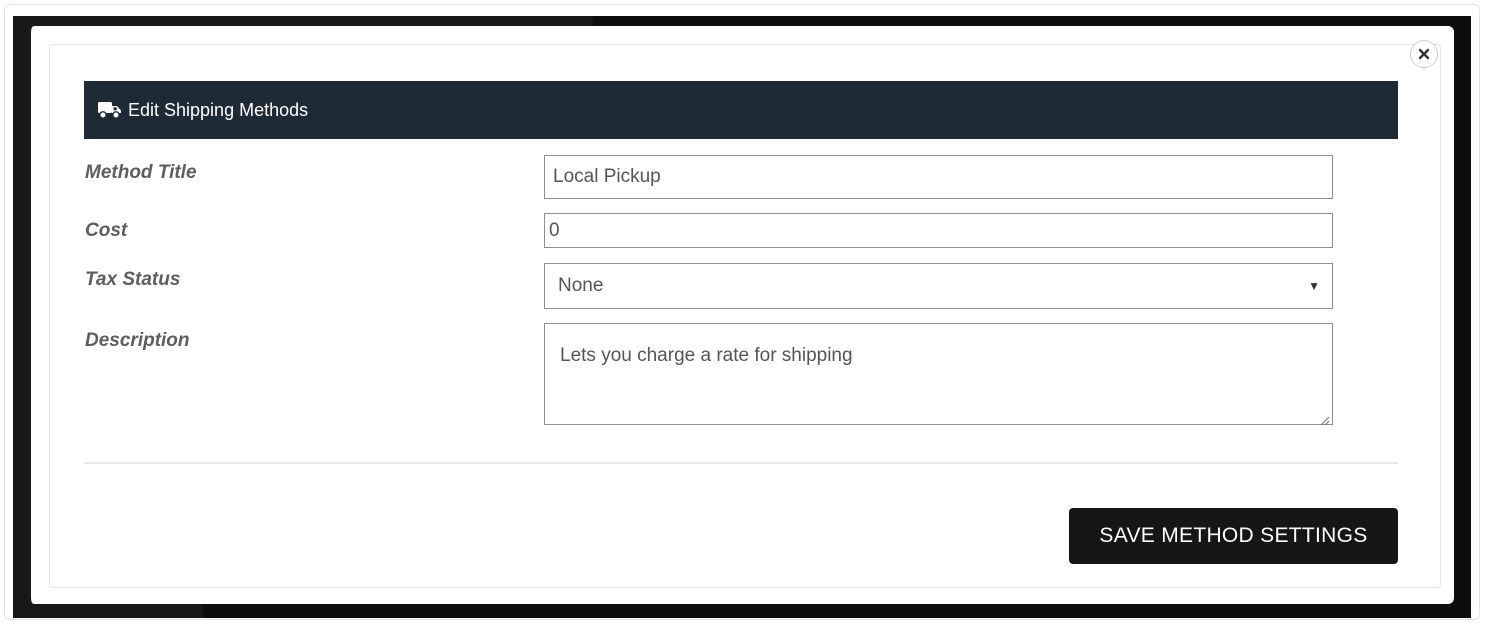  I want to click on resize-grip-icon, so click(1324, 418).